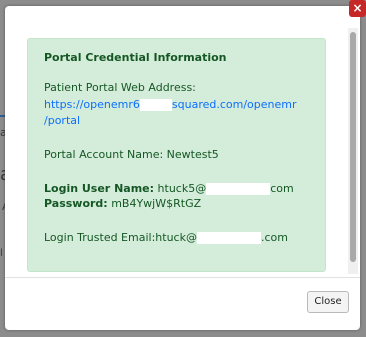 The height and width of the screenshot is (337, 366). I want to click on trusted-email-value-start: htuck@, so click(176, 237).